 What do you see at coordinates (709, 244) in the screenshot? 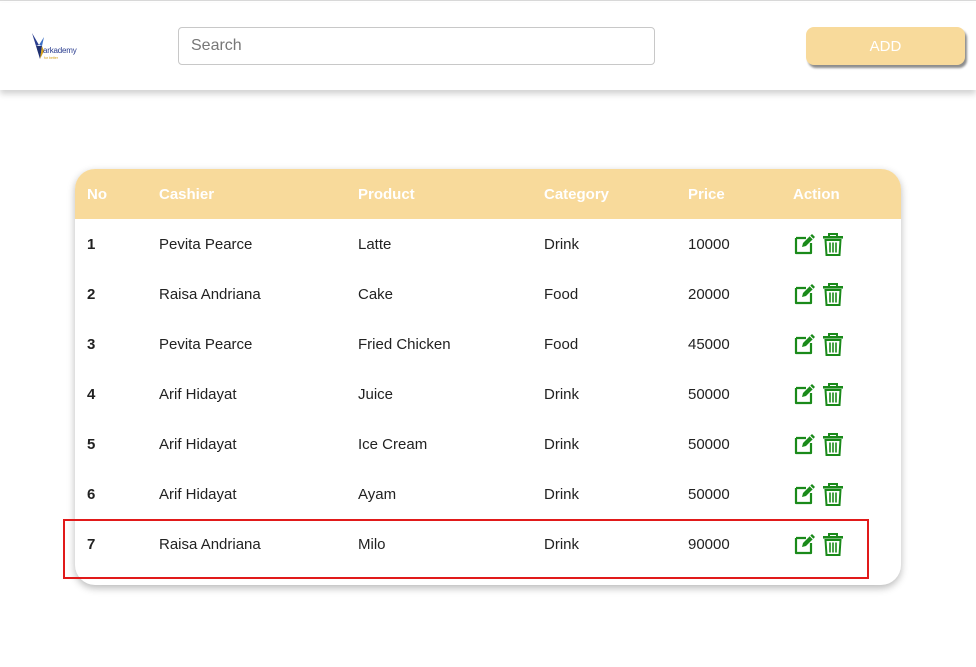
I see `row-price: 10000` at bounding box center [709, 244].